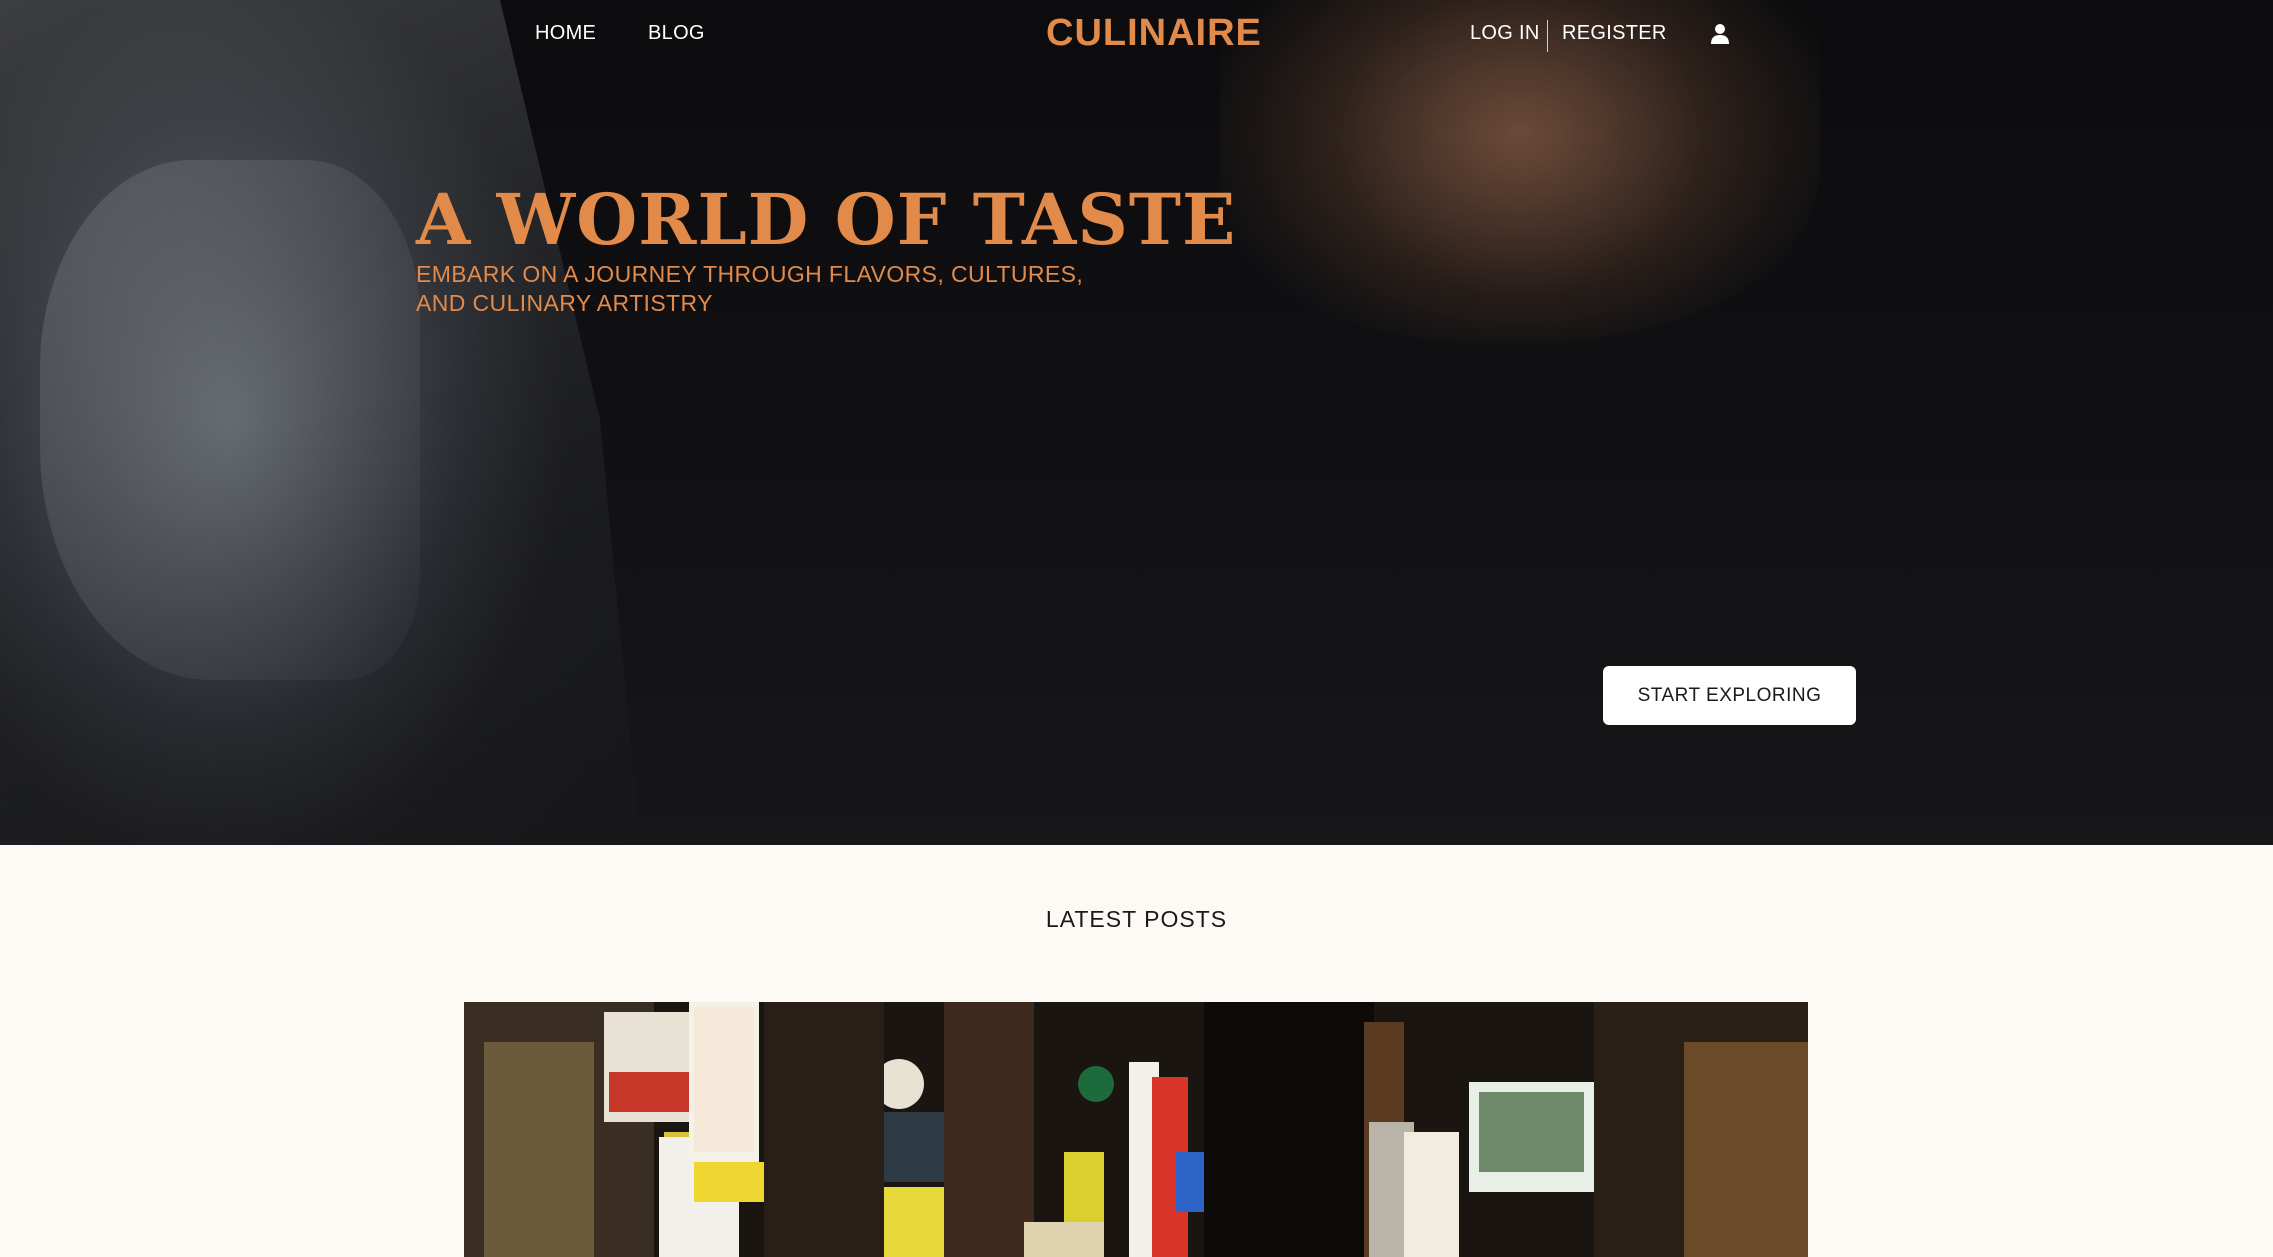  Describe the element at coordinates (676, 33) in the screenshot. I see `nav-link-blog: BLOG` at that location.